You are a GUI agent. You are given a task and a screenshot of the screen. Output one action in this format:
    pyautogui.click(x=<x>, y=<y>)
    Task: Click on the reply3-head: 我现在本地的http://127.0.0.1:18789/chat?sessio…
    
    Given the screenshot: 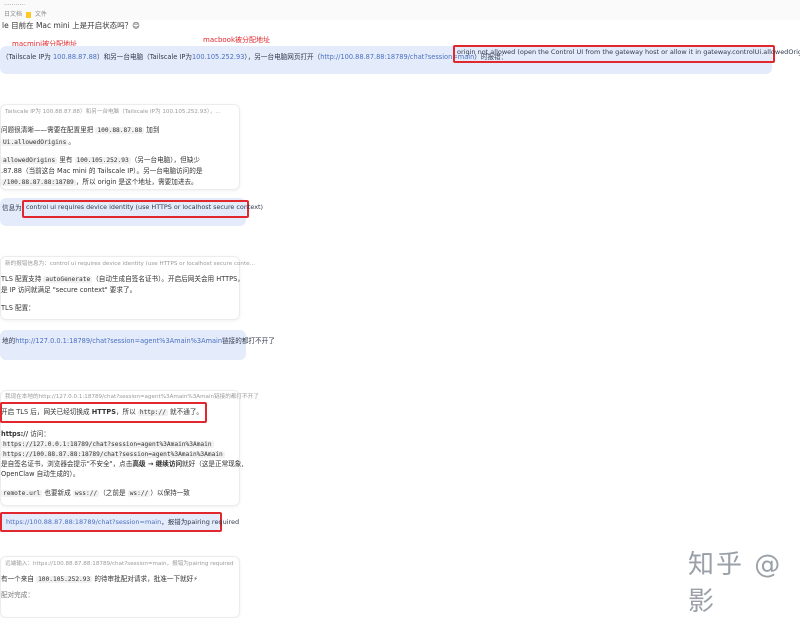 What is the action you would take?
    pyautogui.click(x=132, y=397)
    